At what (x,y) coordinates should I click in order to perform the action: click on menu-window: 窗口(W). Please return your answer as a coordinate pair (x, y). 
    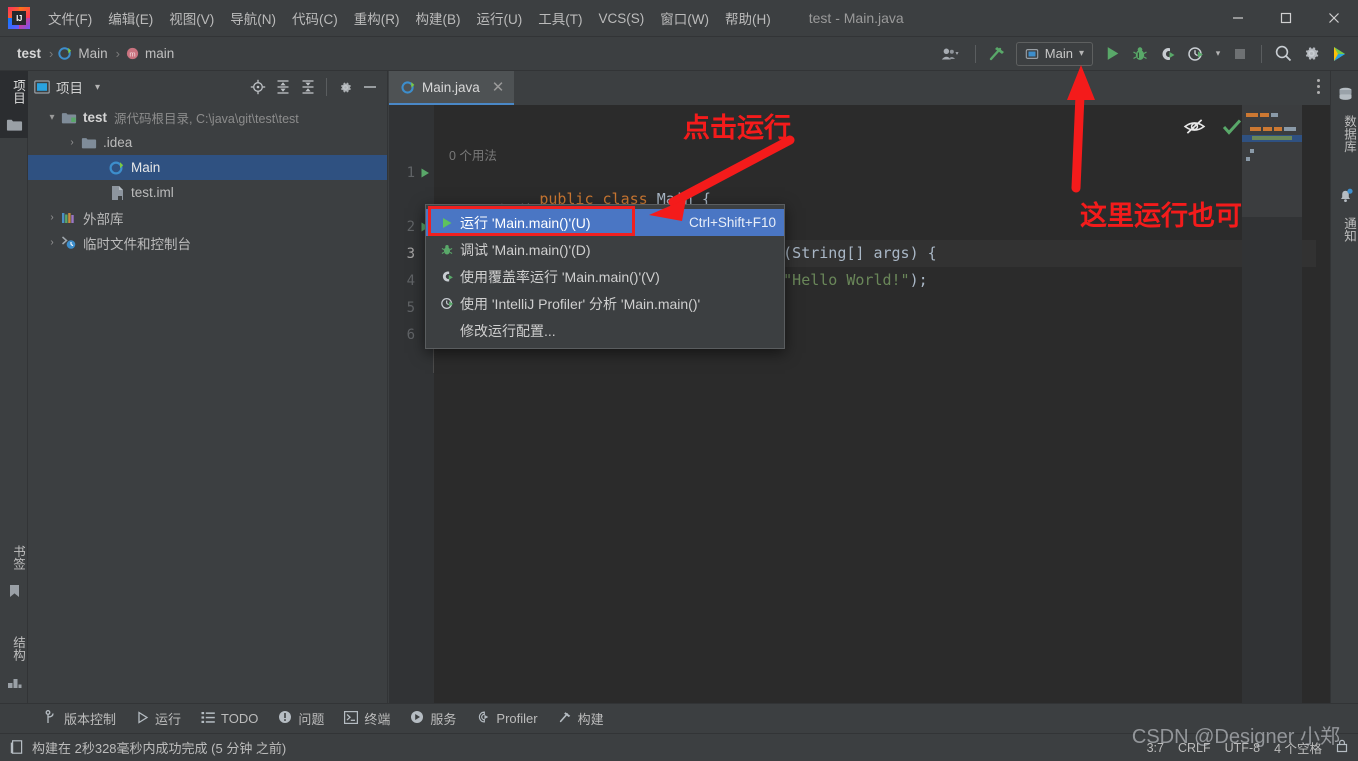
    Looking at the image, I should click on (684, 18).